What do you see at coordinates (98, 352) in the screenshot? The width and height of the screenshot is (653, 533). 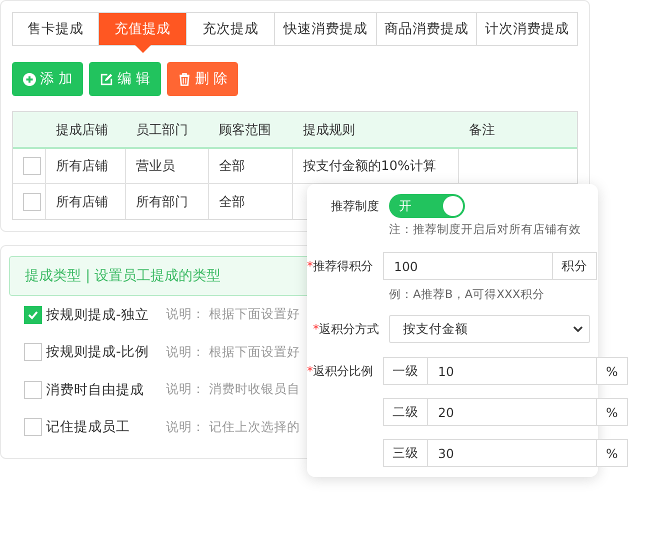 I see `type-label: 按规则提成-比例` at bounding box center [98, 352].